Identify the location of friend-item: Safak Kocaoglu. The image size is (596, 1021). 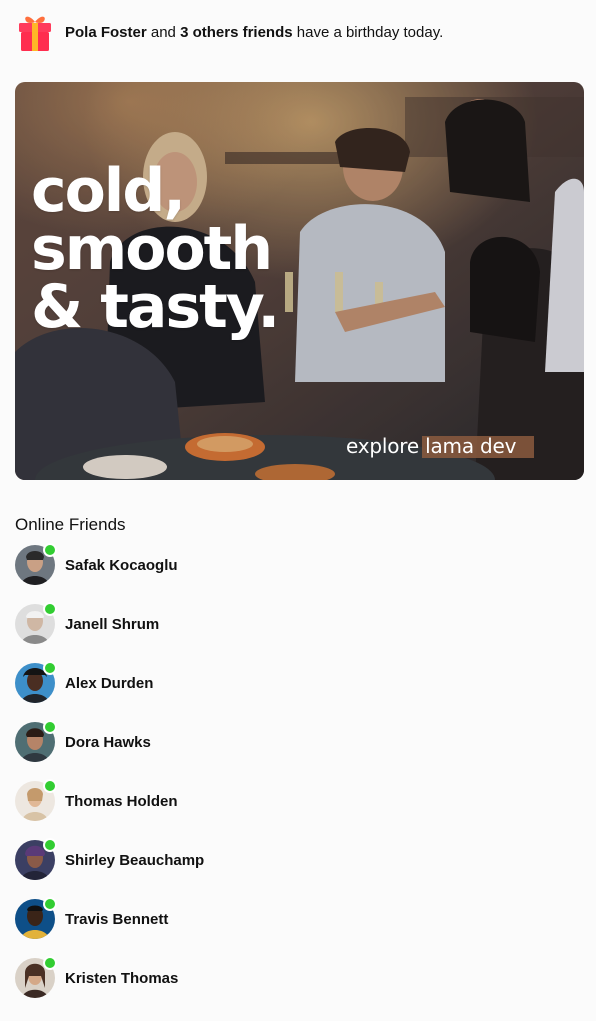
(109, 564).